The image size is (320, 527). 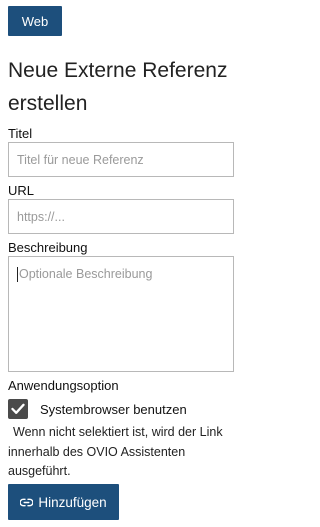 I want to click on title-field-label: Titel, so click(x=20, y=133).